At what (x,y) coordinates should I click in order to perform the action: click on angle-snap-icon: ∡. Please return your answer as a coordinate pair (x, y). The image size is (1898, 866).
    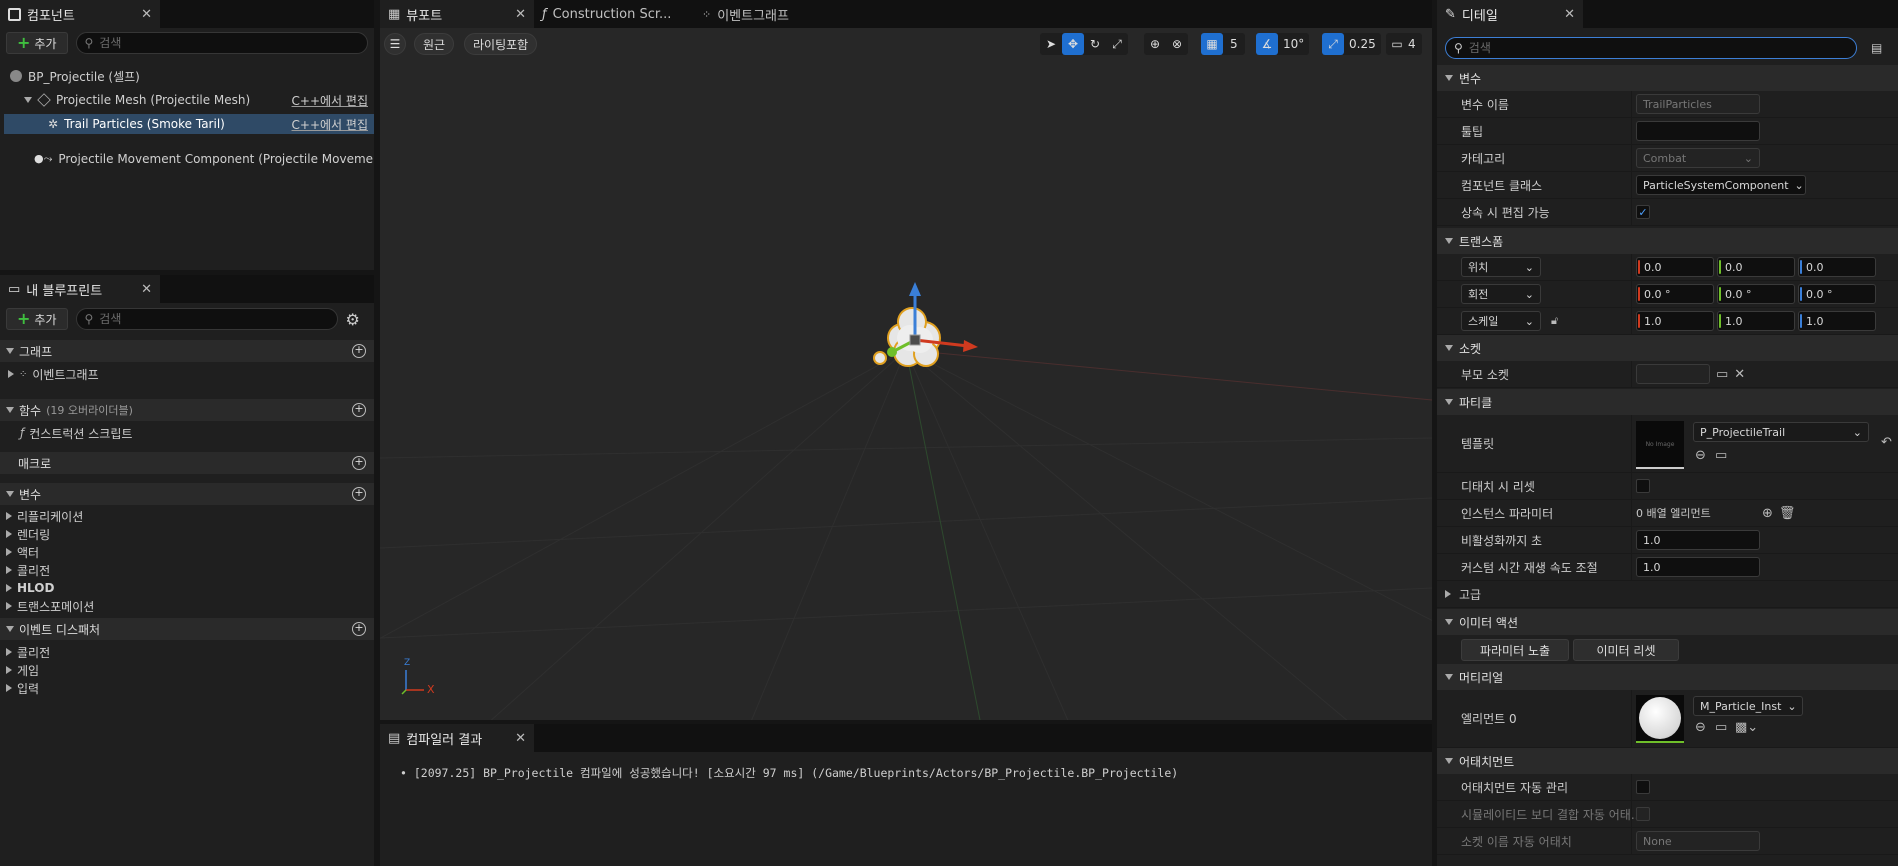
    Looking at the image, I should click on (1267, 44).